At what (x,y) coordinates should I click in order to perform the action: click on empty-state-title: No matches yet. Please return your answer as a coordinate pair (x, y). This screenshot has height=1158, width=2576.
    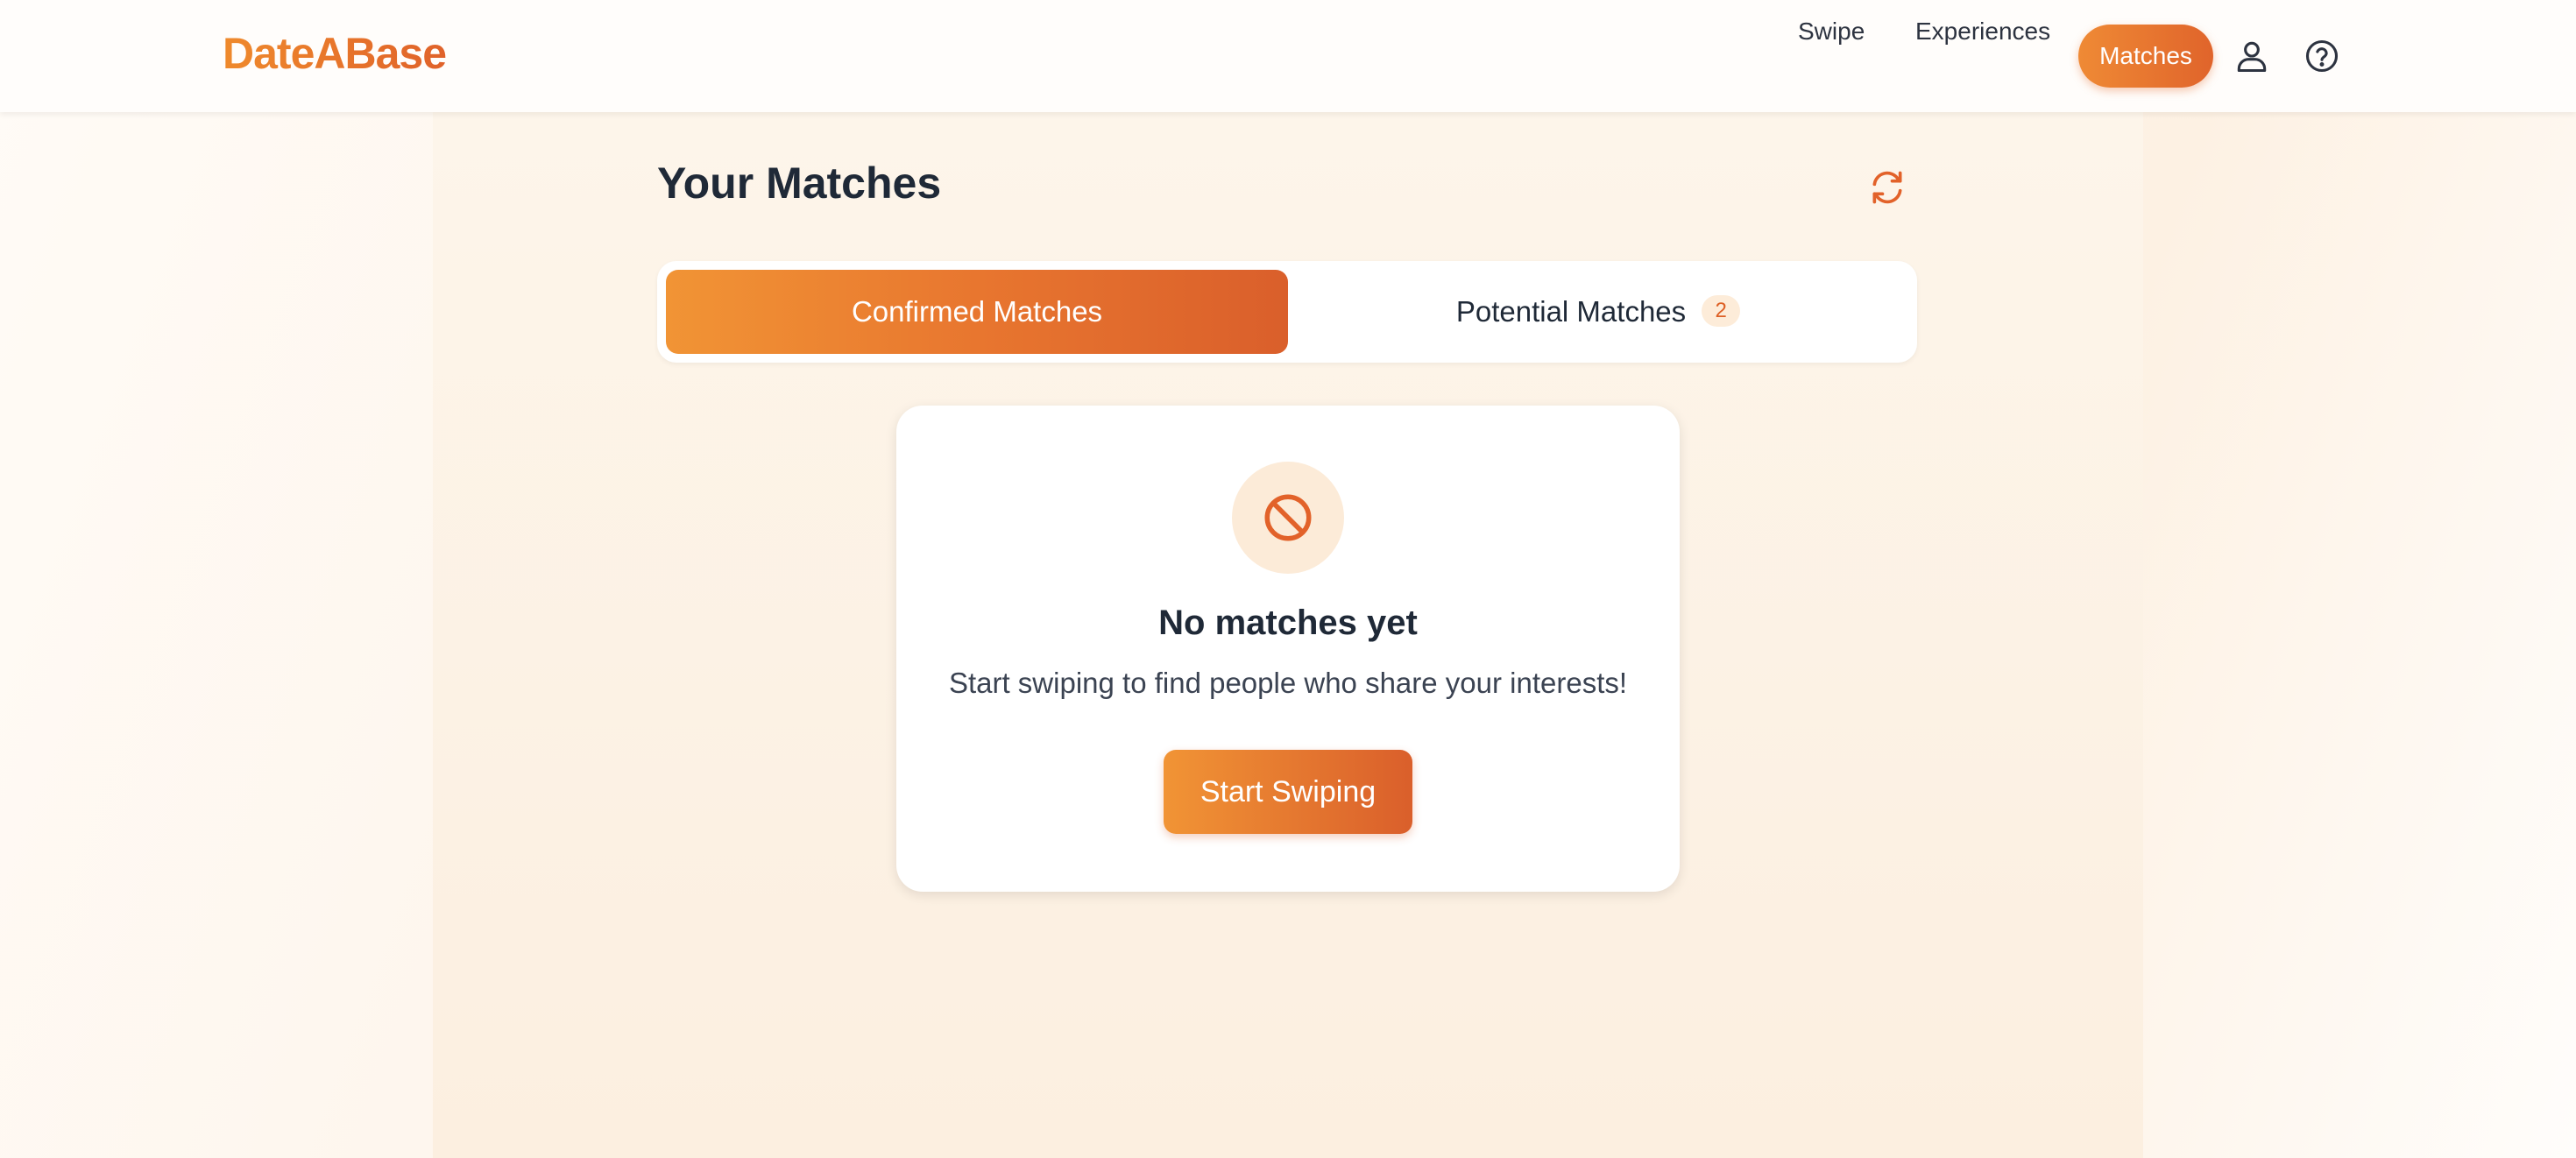
    Looking at the image, I should click on (1288, 623).